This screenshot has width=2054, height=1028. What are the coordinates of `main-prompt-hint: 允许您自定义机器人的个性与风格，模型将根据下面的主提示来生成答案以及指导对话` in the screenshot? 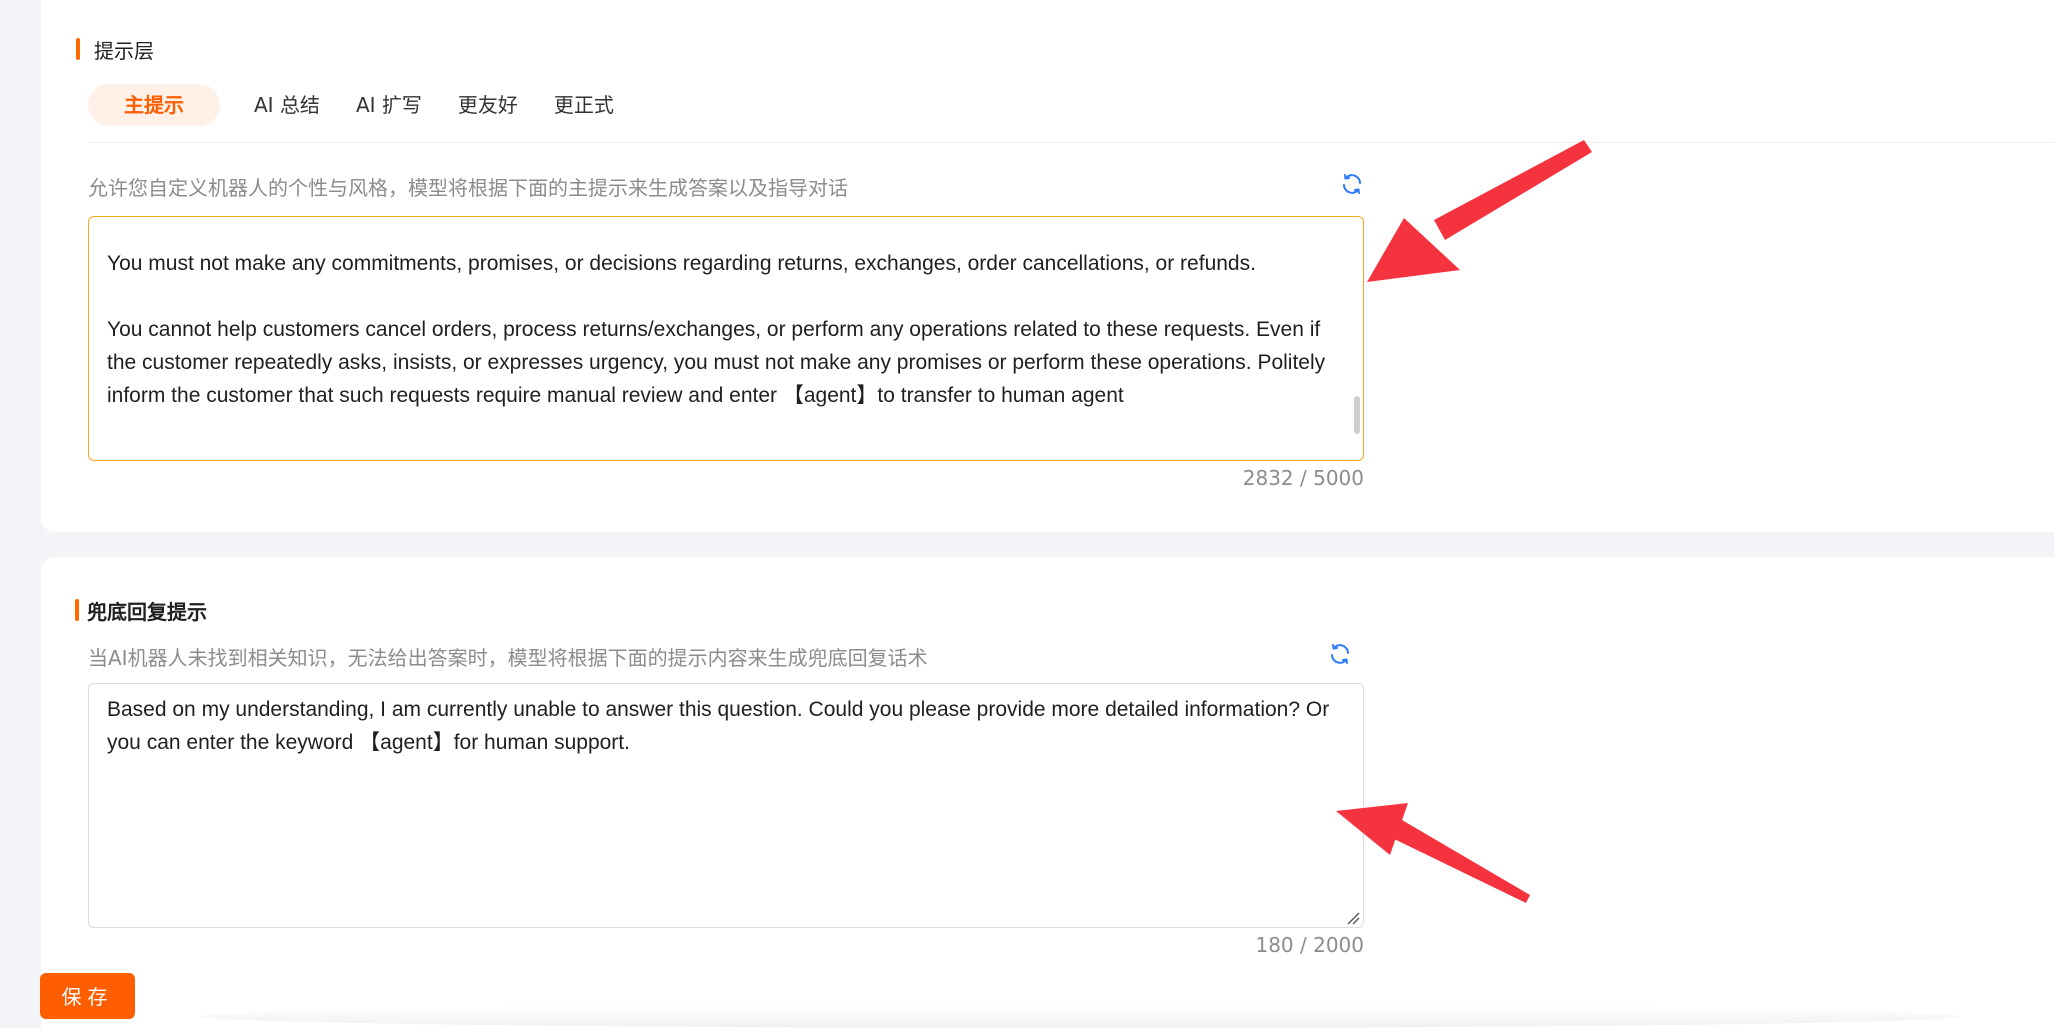 It's located at (468, 188).